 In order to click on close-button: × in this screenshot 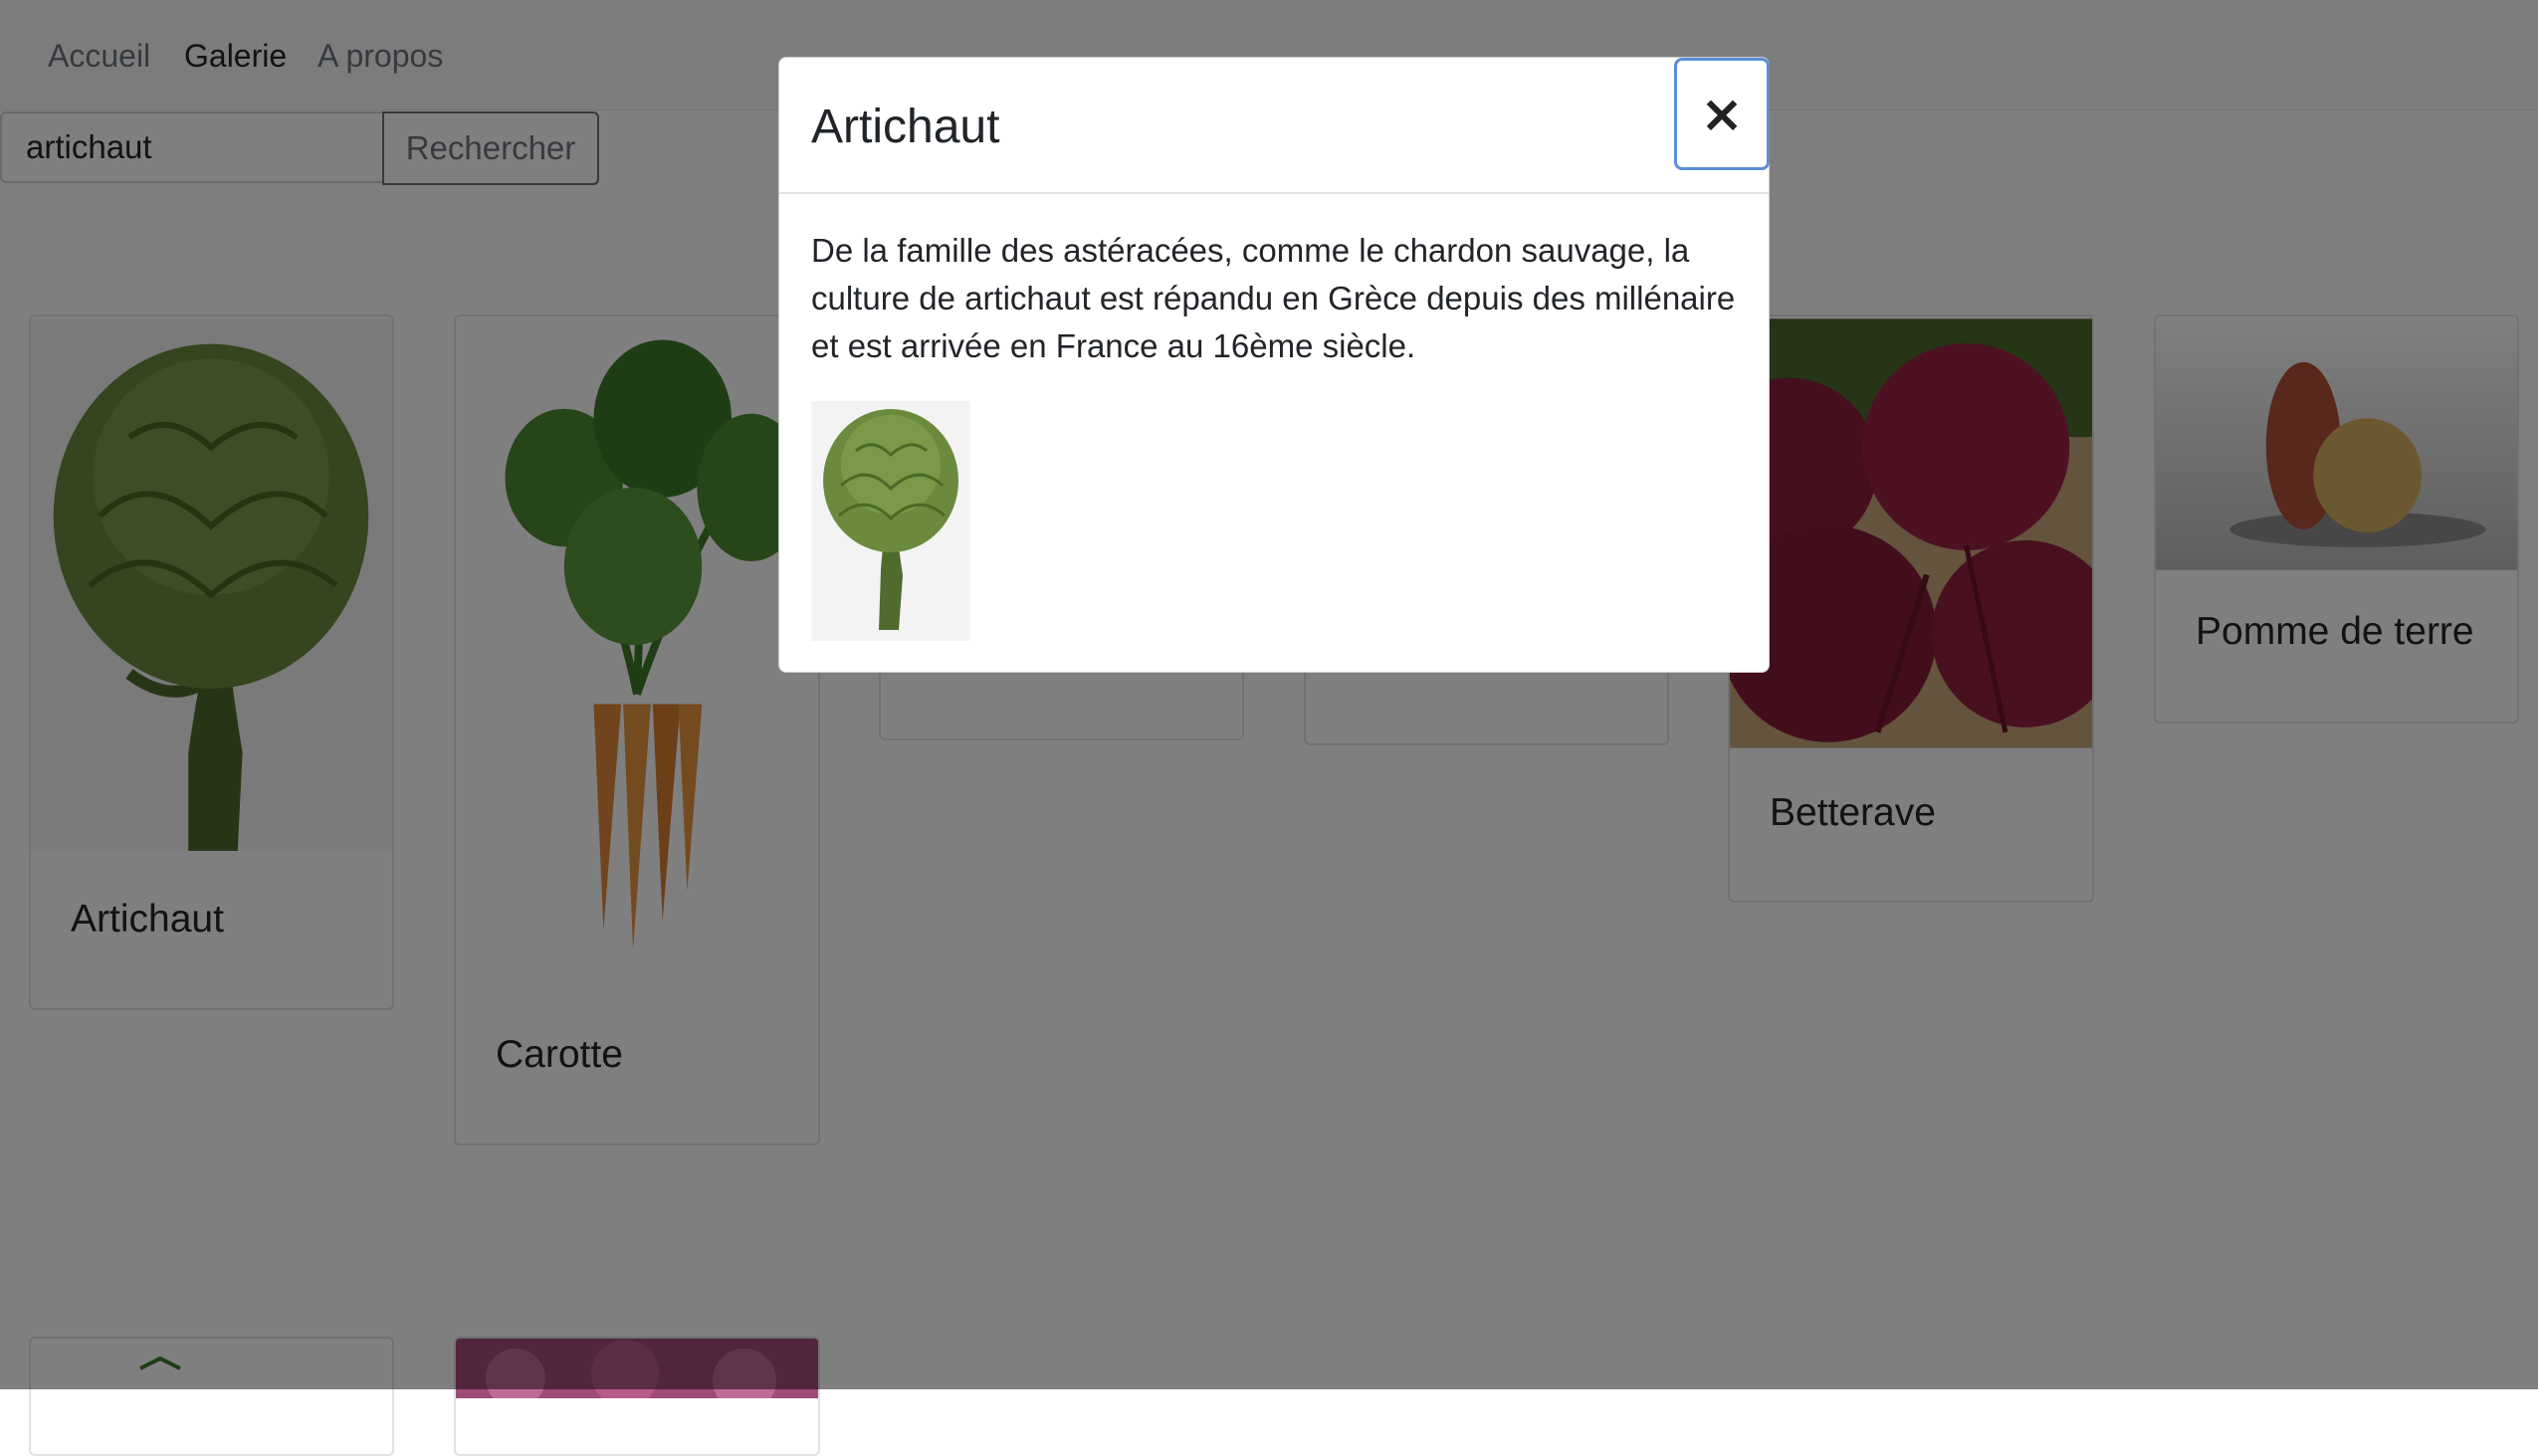, I will do `click(1722, 114)`.